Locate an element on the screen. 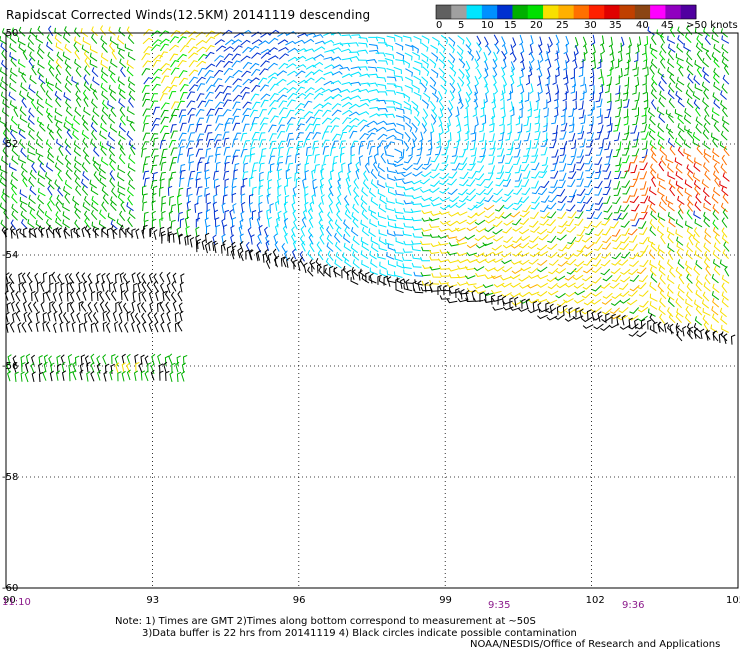 The image size is (740, 650). color-swatch is located at coordinates (459, 12).